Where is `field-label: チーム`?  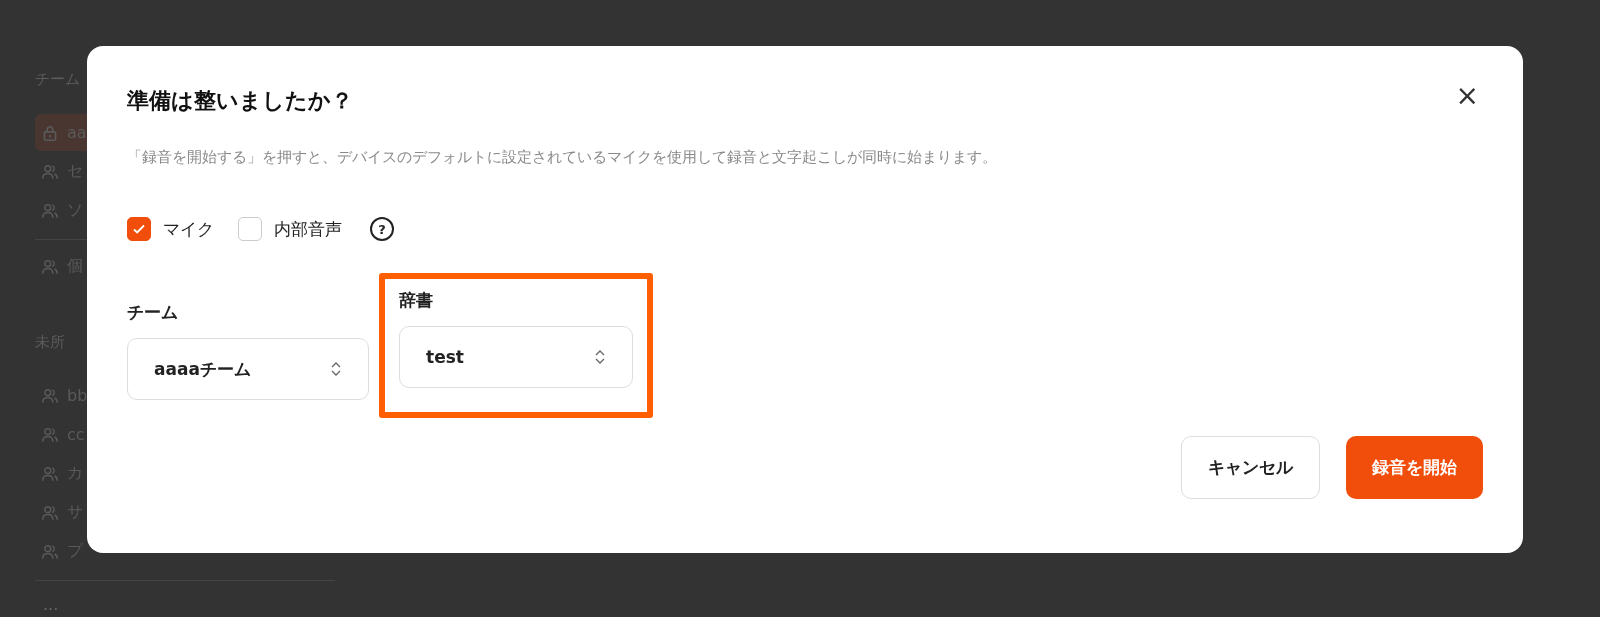 field-label: チーム is located at coordinates (153, 312).